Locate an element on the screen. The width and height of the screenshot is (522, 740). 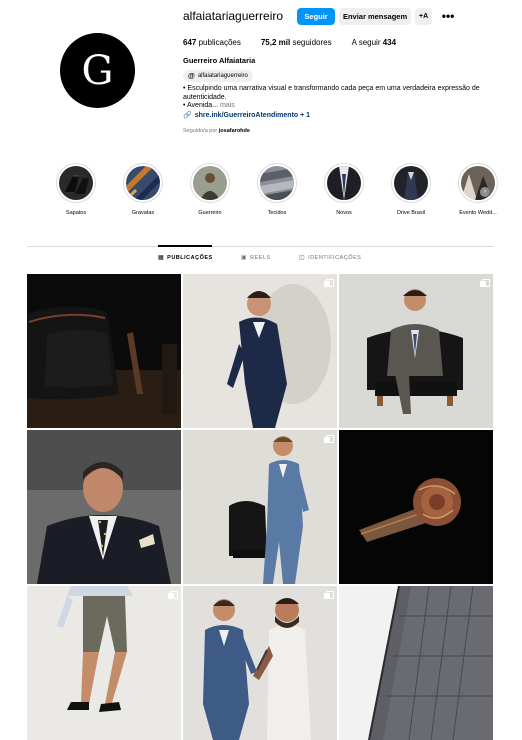
highlight-drive-brasil: Drive Brasil is located at coordinates (411, 189).